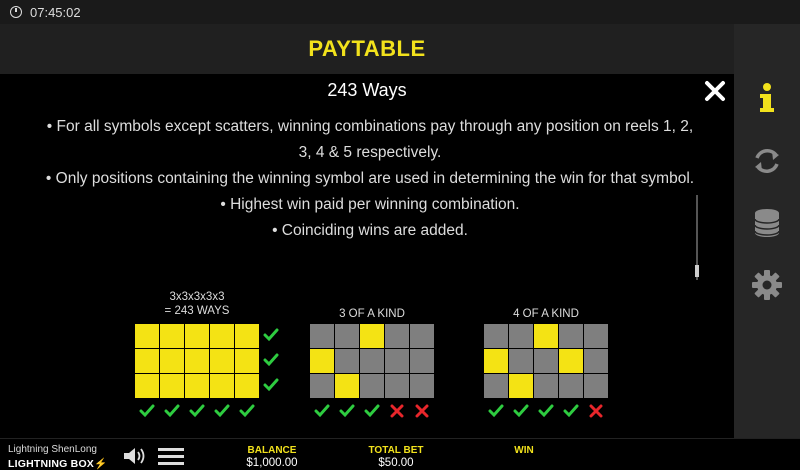 This screenshot has width=800, height=470. What do you see at coordinates (396, 457) in the screenshot?
I see `total-bet-display: TOTAL BET $50.00` at bounding box center [396, 457].